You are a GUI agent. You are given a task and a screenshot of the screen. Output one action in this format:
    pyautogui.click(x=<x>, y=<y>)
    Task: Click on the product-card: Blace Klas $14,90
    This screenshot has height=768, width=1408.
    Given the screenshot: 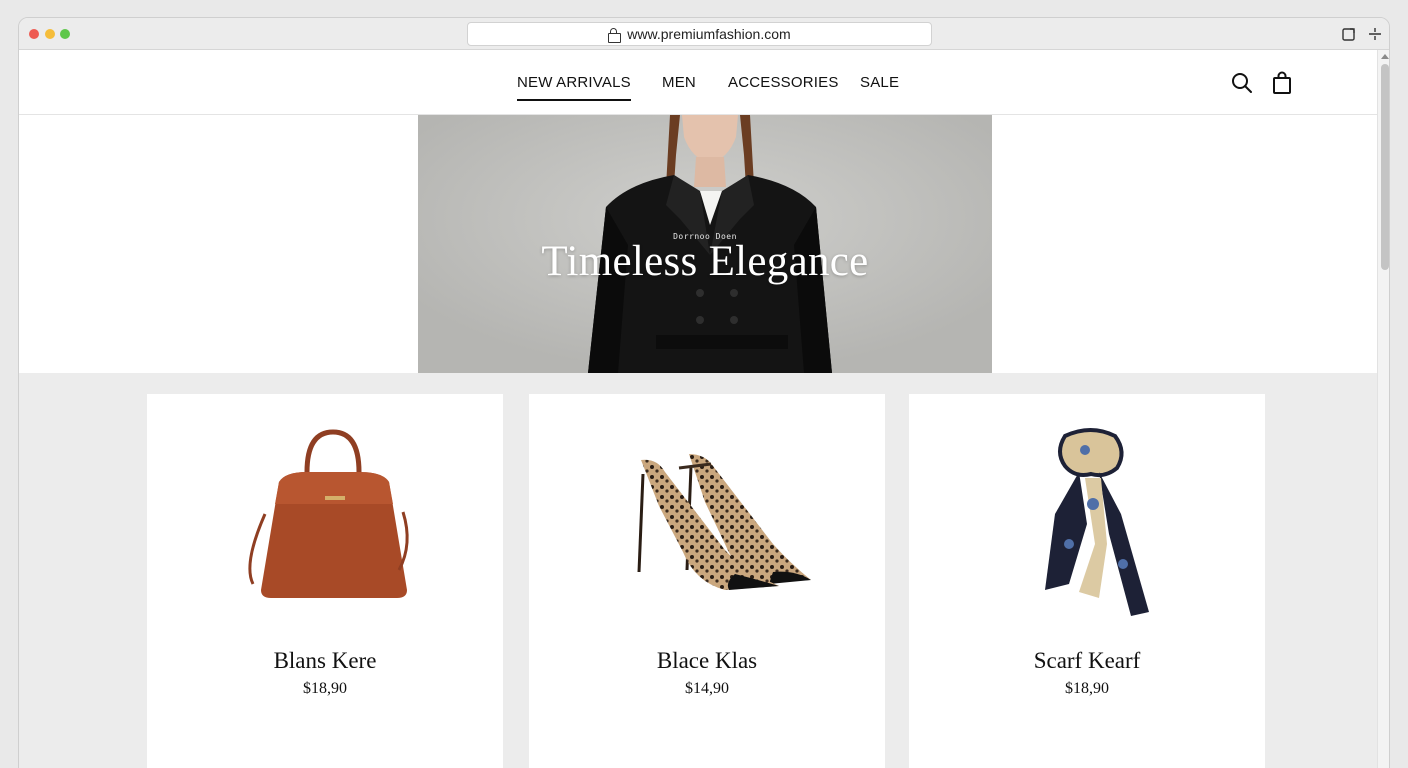 What is the action you would take?
    pyautogui.click(x=707, y=581)
    